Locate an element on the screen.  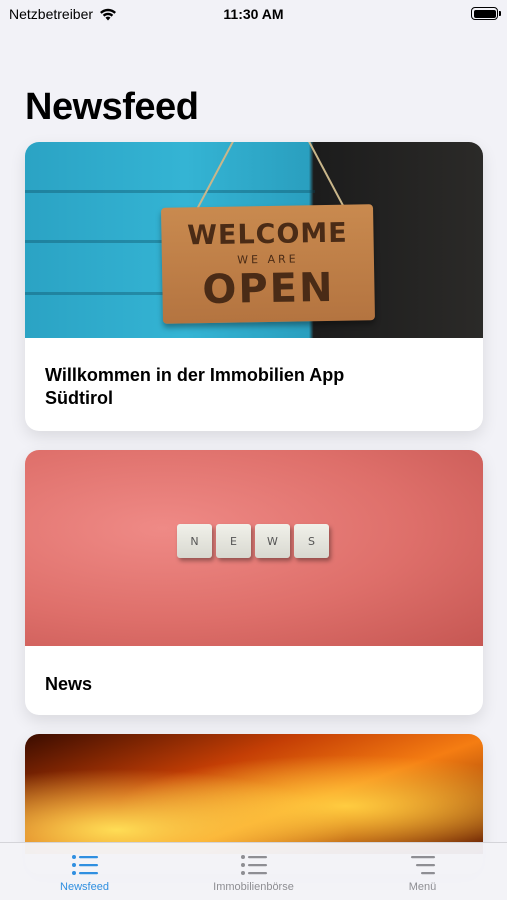
news-tiles: N E W S is located at coordinates (253, 541).